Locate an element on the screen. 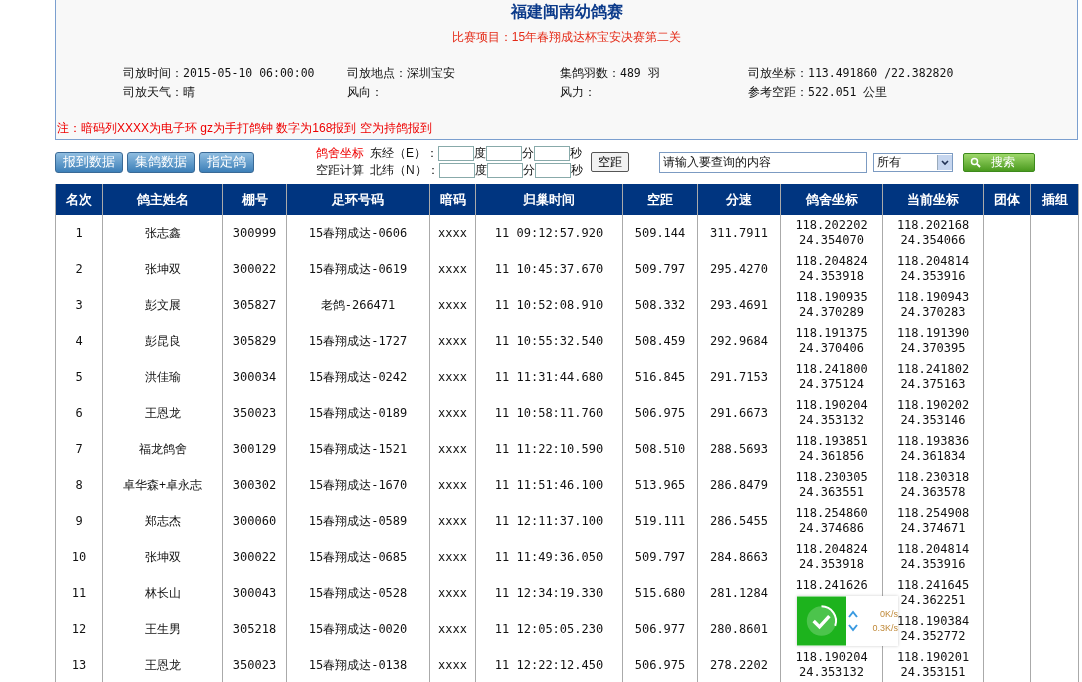  column-header: 当前坐标 is located at coordinates (933, 199).